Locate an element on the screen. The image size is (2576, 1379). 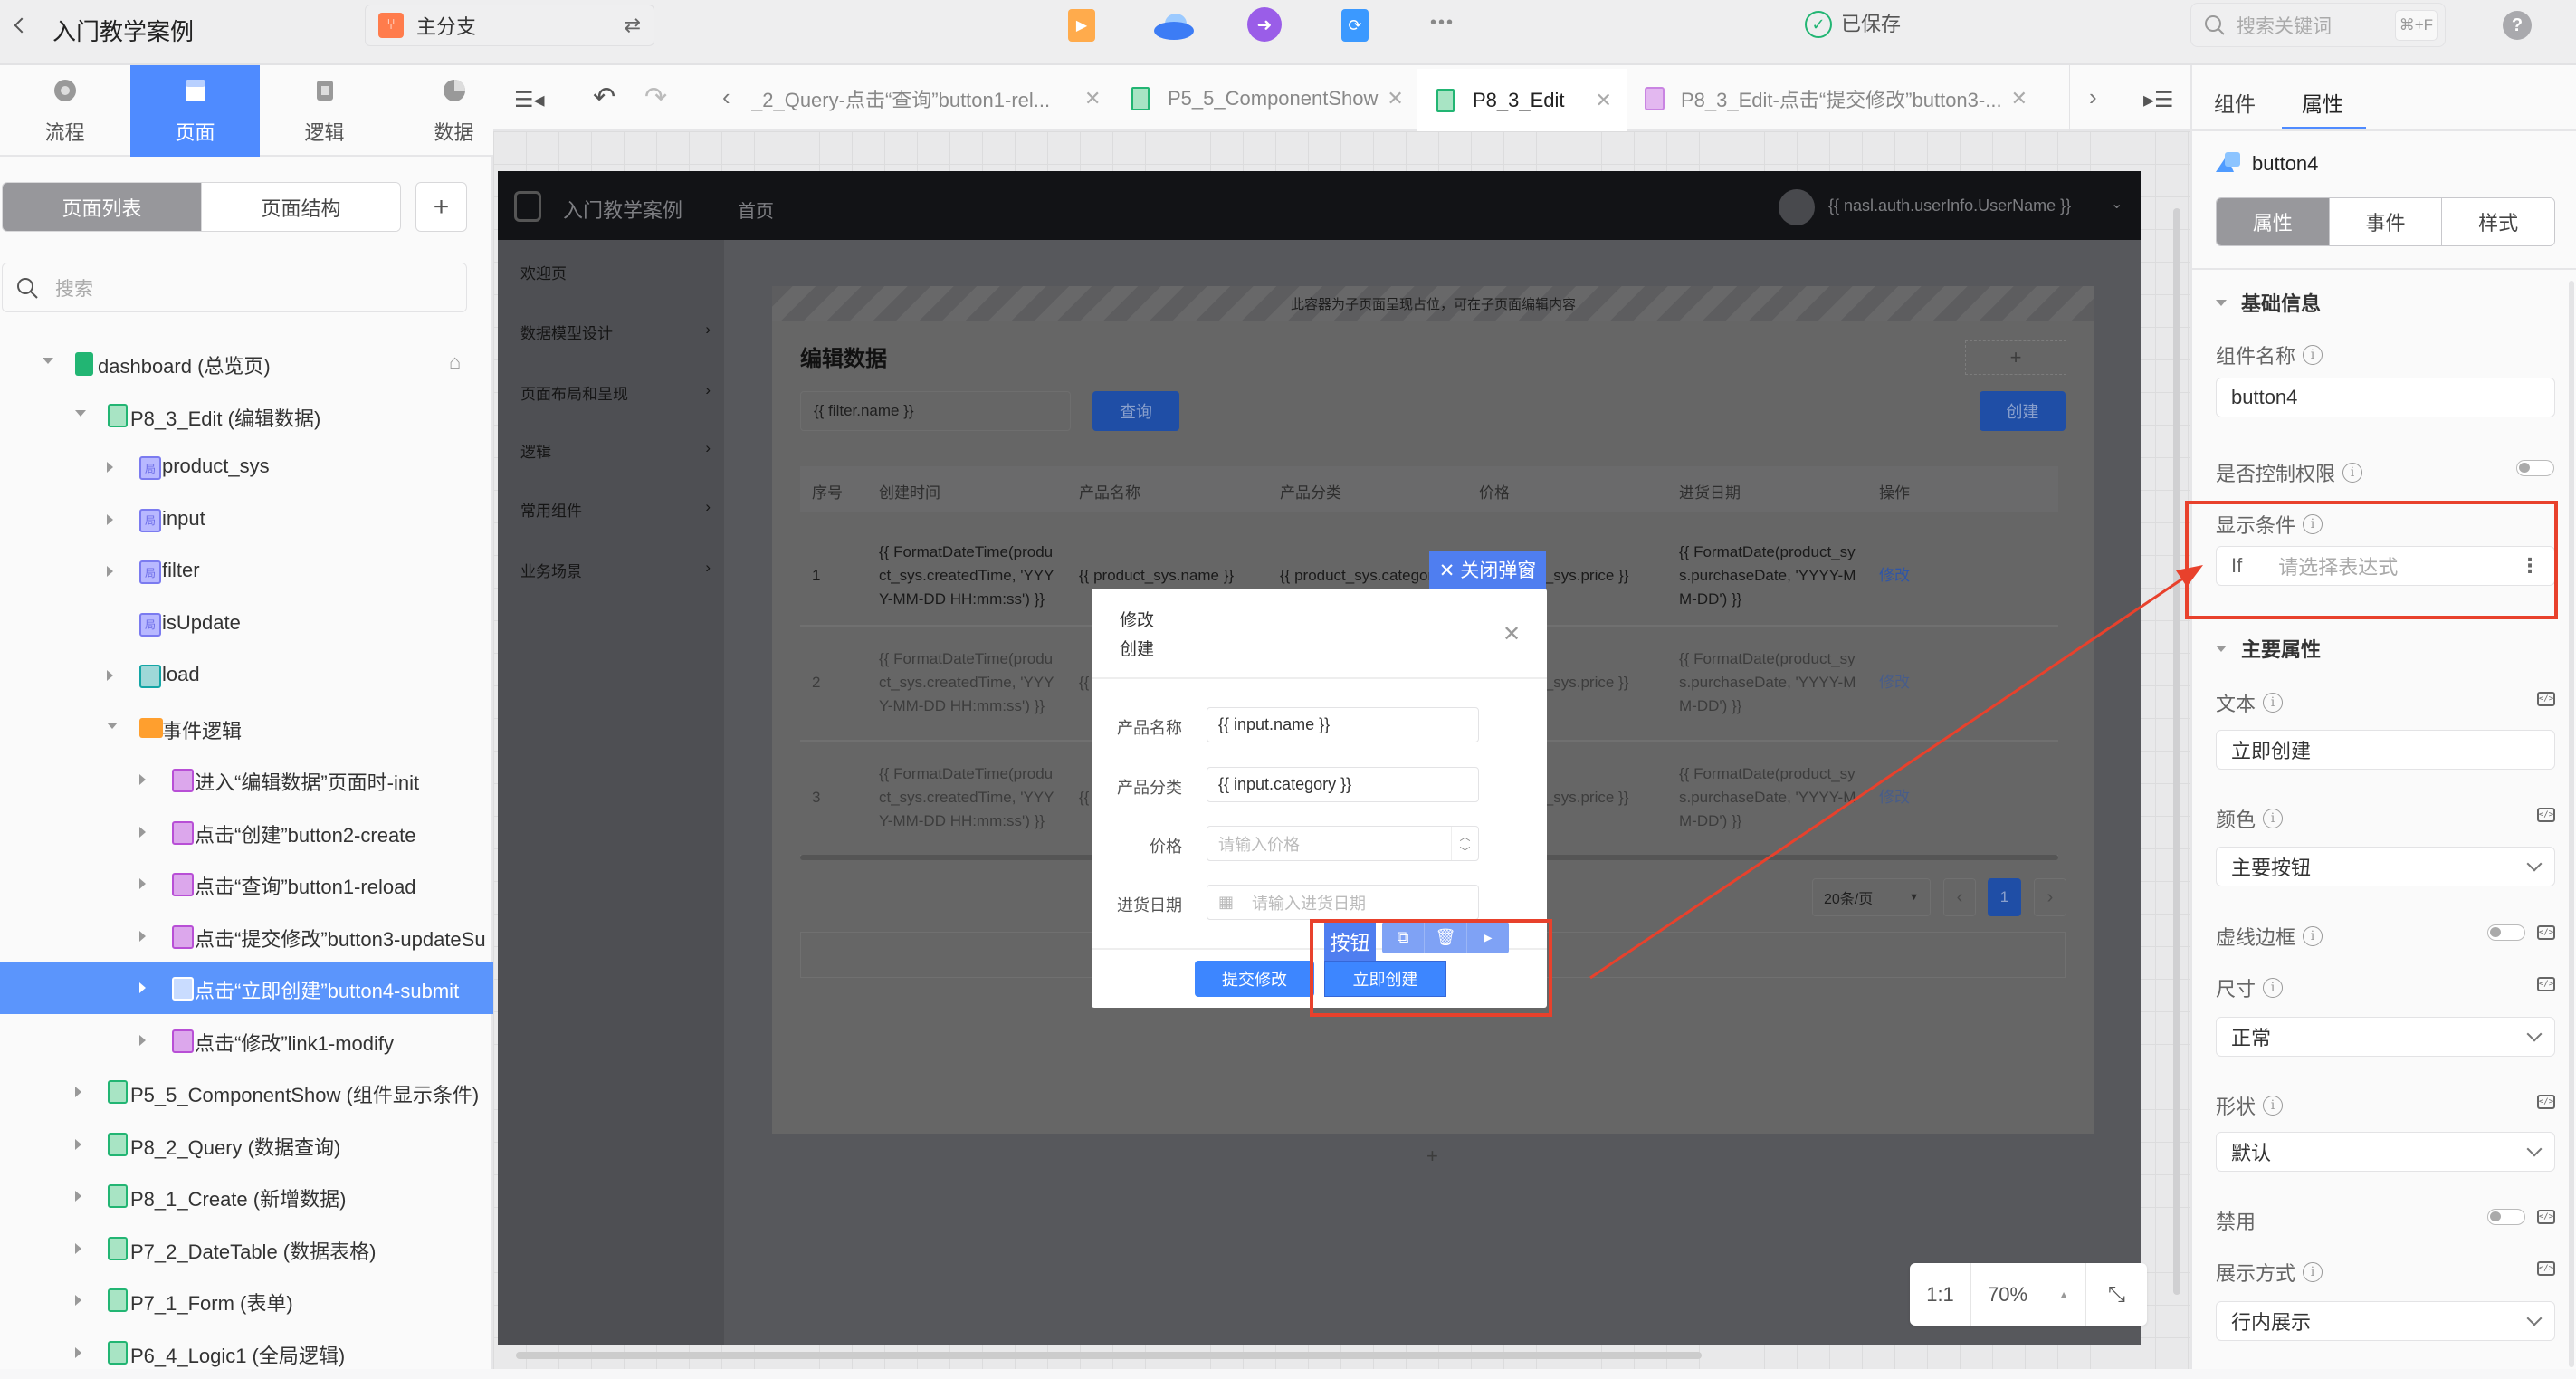
cloud-publish-icon is located at coordinates (1174, 26).